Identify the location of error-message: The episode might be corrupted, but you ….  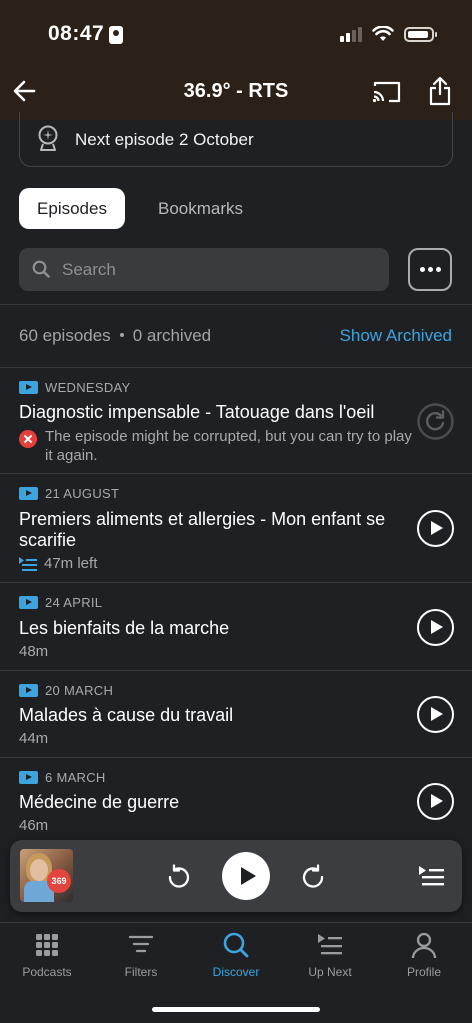
(228, 446).